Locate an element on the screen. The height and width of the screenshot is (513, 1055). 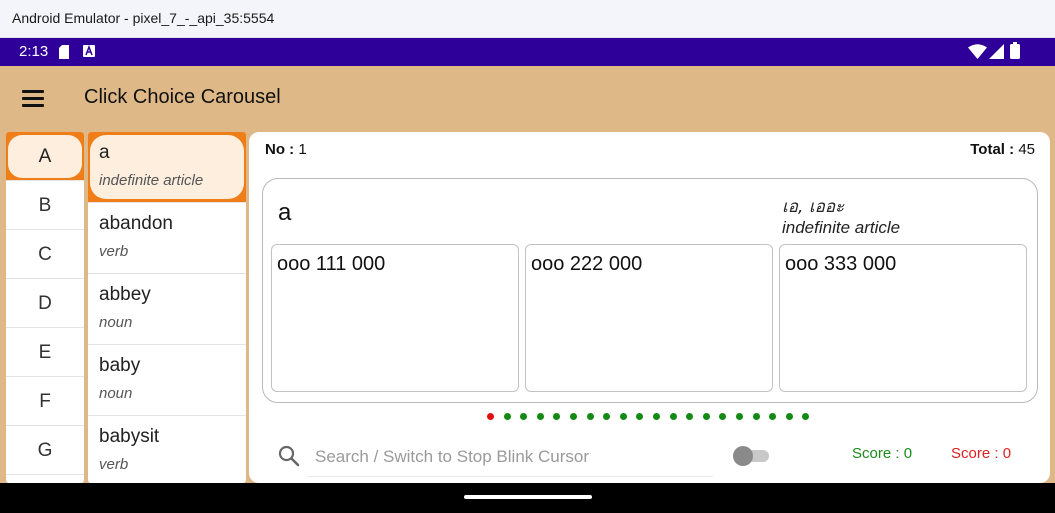
letter-label: F is located at coordinates (45, 401).